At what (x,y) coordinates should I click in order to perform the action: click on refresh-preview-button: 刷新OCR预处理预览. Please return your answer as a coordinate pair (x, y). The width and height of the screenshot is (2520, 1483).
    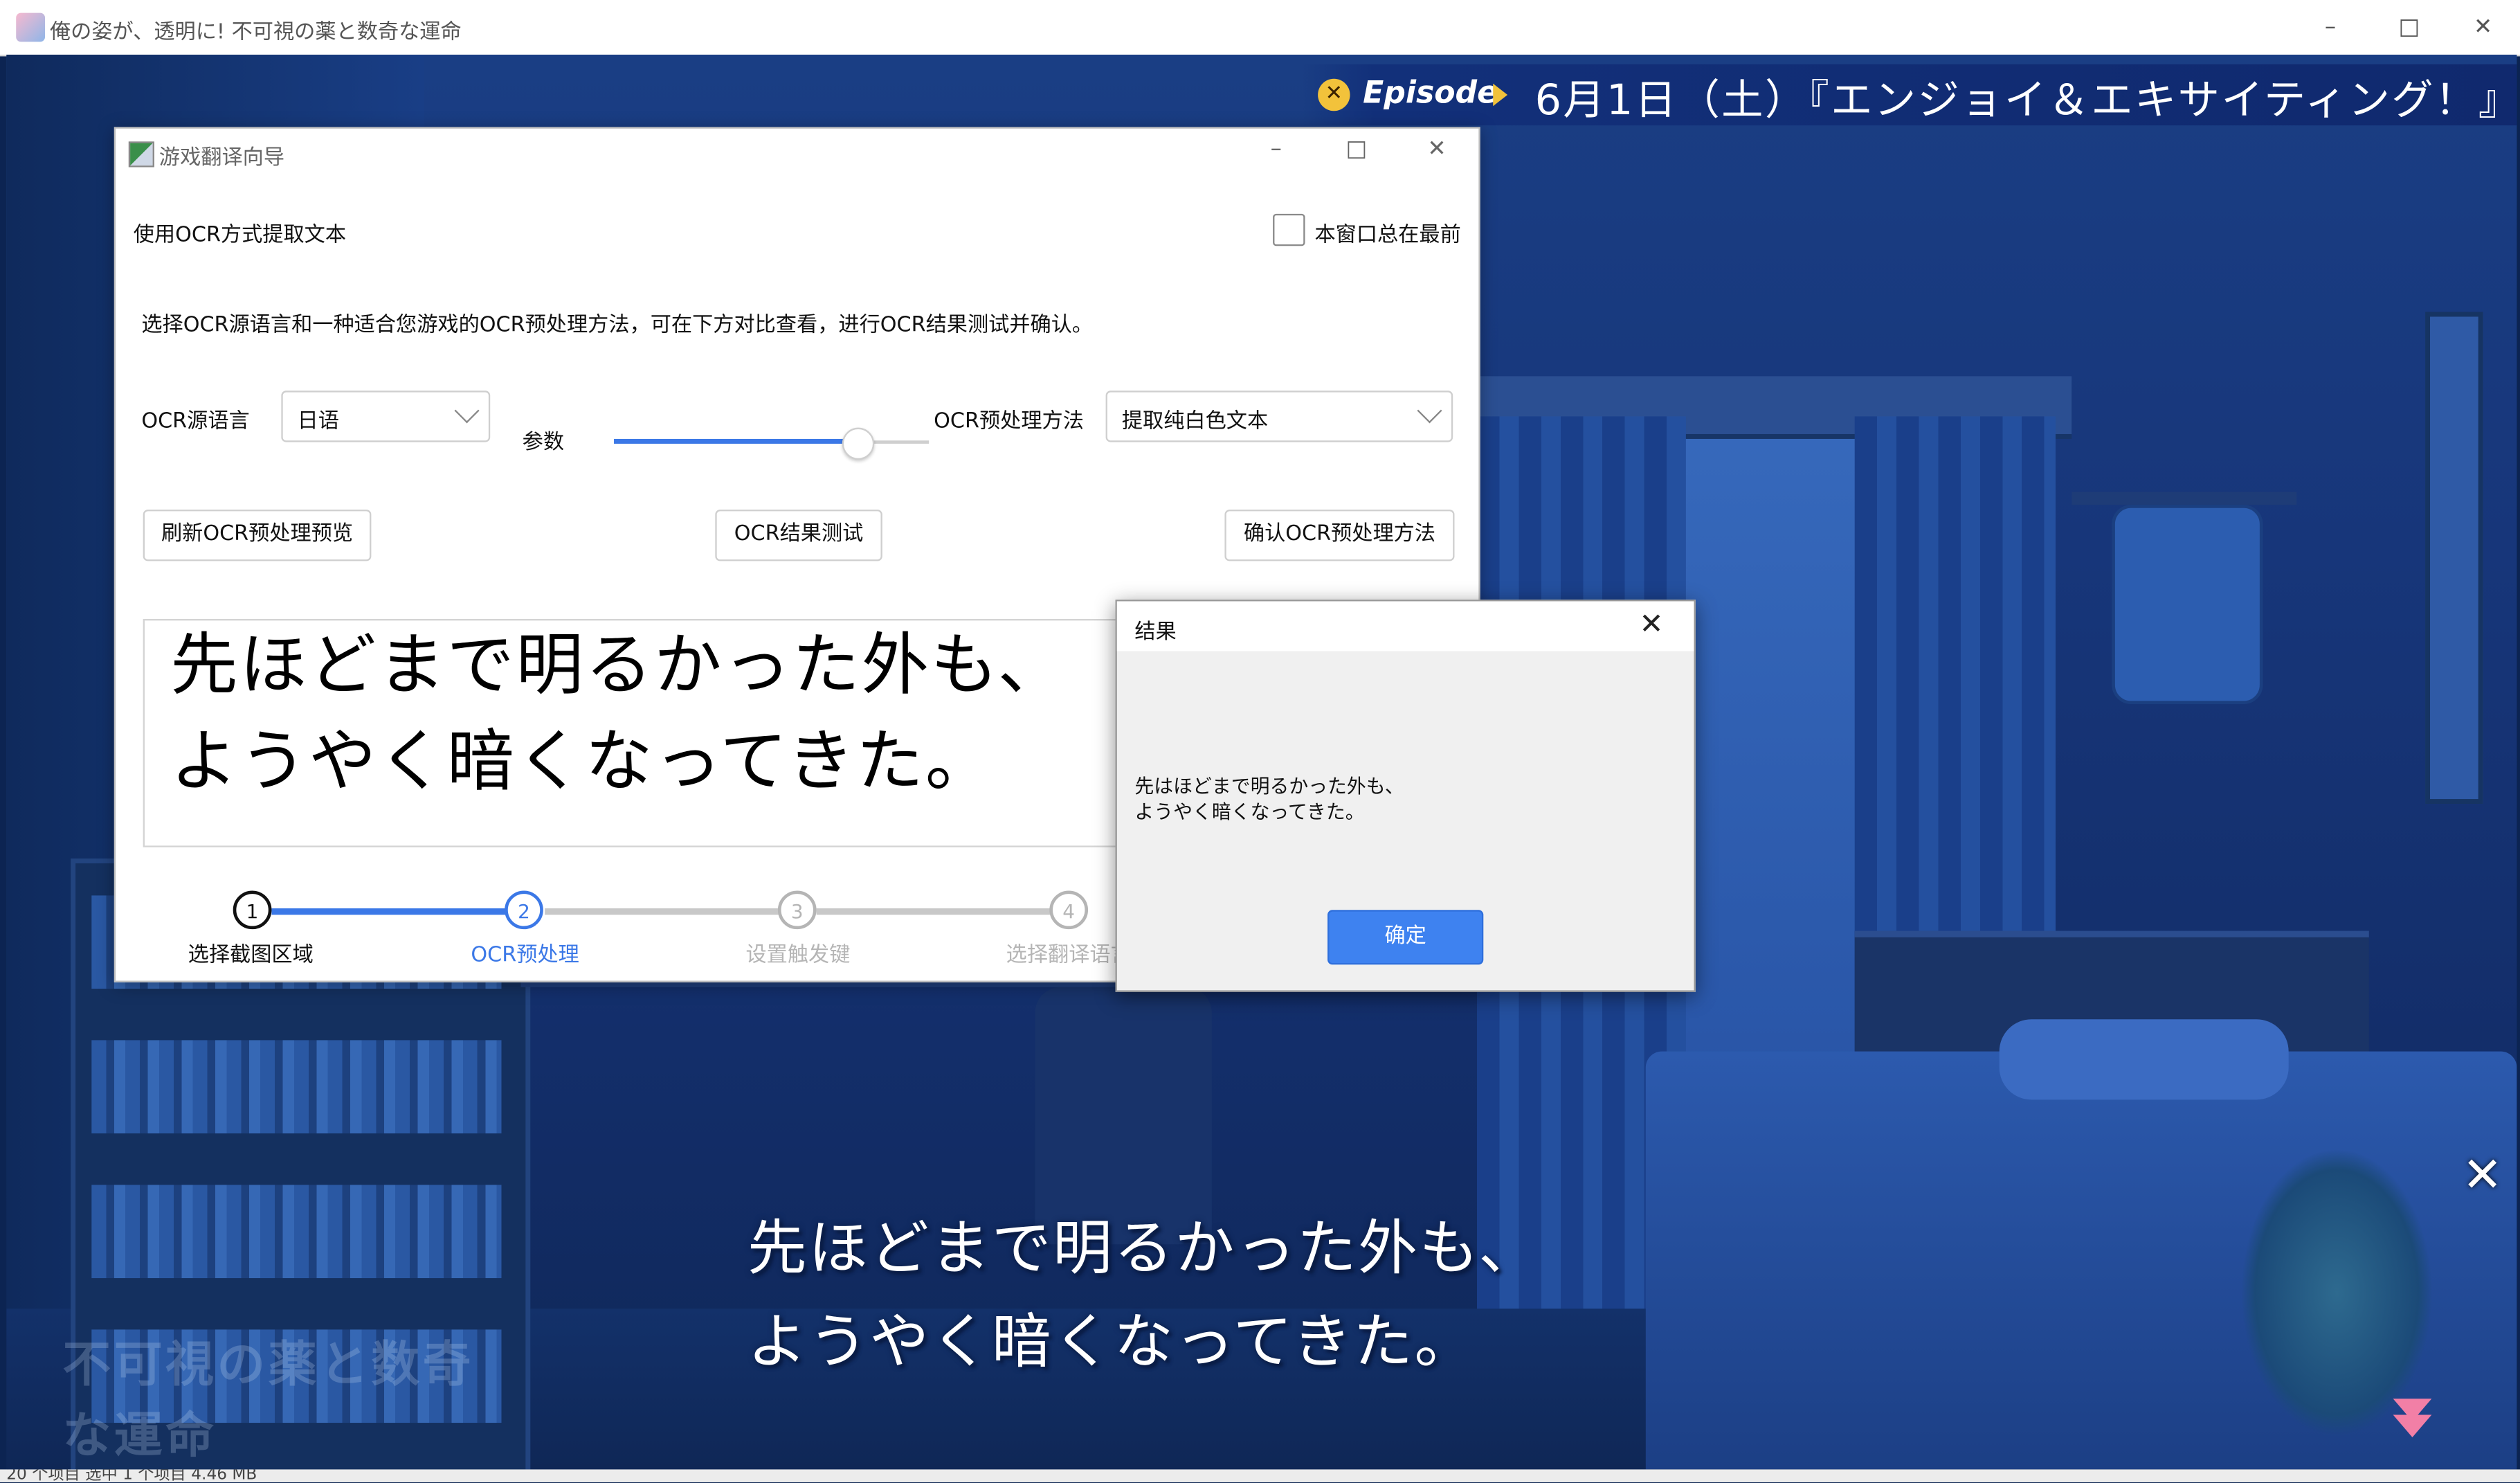
    Looking at the image, I should click on (257, 535).